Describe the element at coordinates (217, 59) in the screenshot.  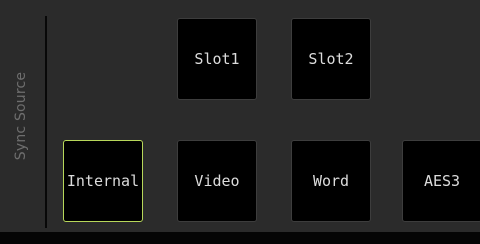
I see `slot1-button: Slot1` at that location.